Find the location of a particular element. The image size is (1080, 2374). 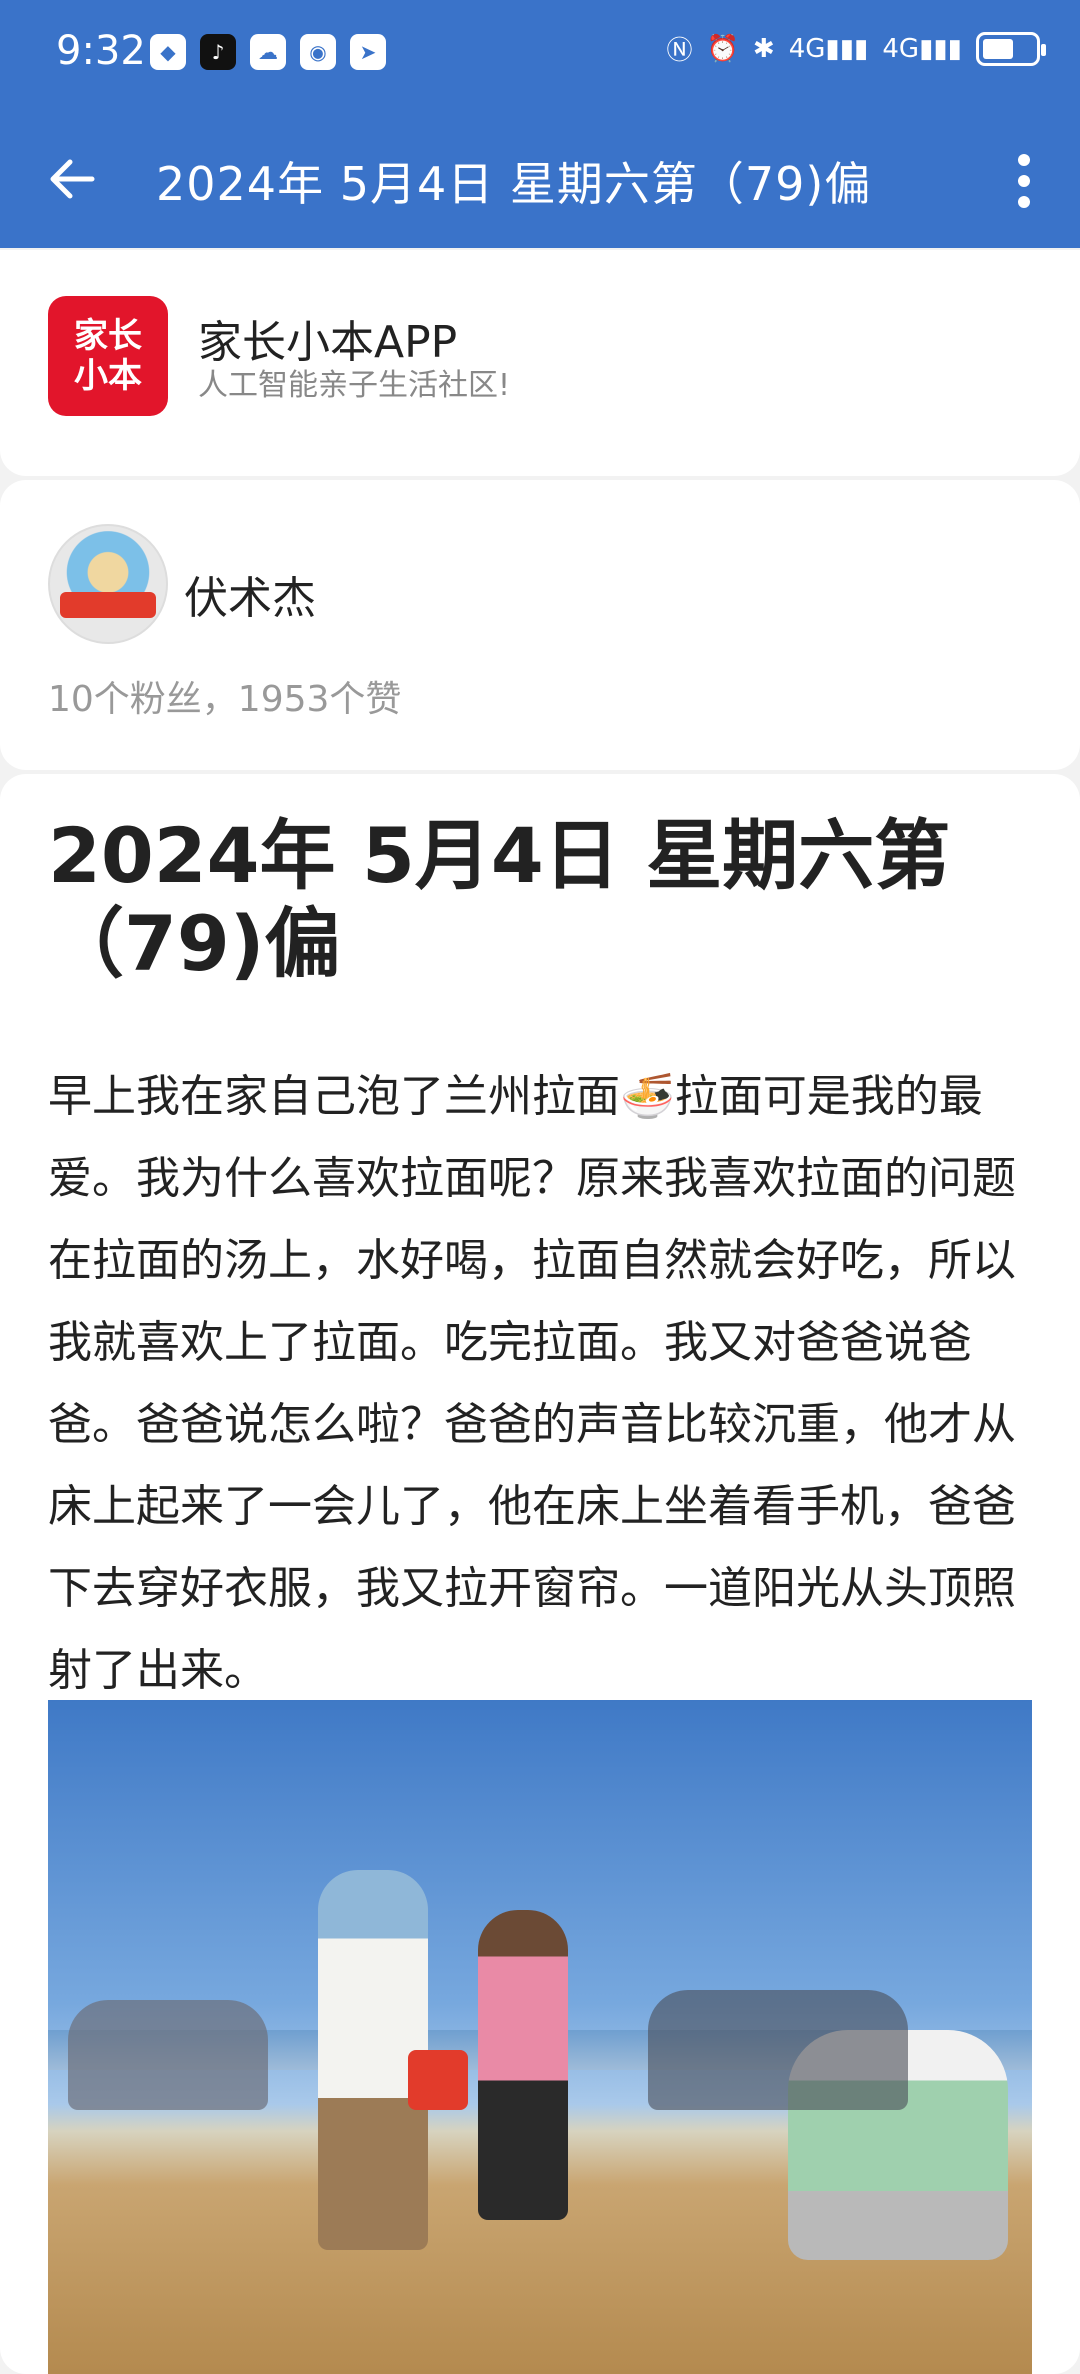

nav-app-icon: ➤ is located at coordinates (368, 52).